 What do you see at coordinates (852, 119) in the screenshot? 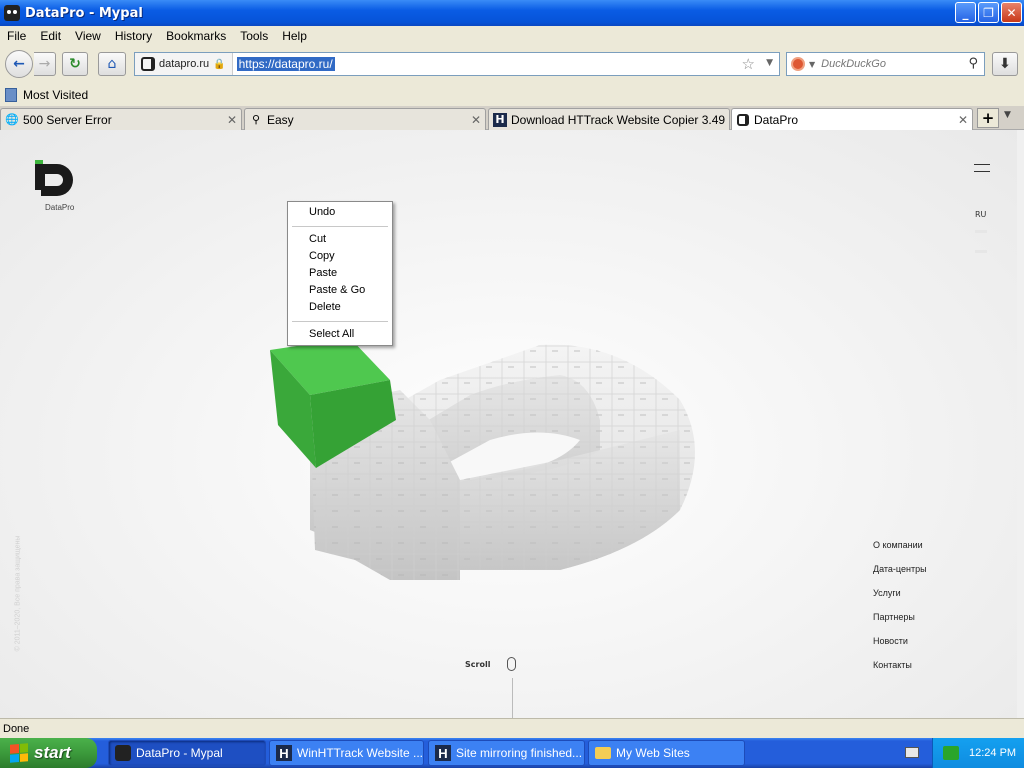
I see `tab-datapro: DataPro ✕` at bounding box center [852, 119].